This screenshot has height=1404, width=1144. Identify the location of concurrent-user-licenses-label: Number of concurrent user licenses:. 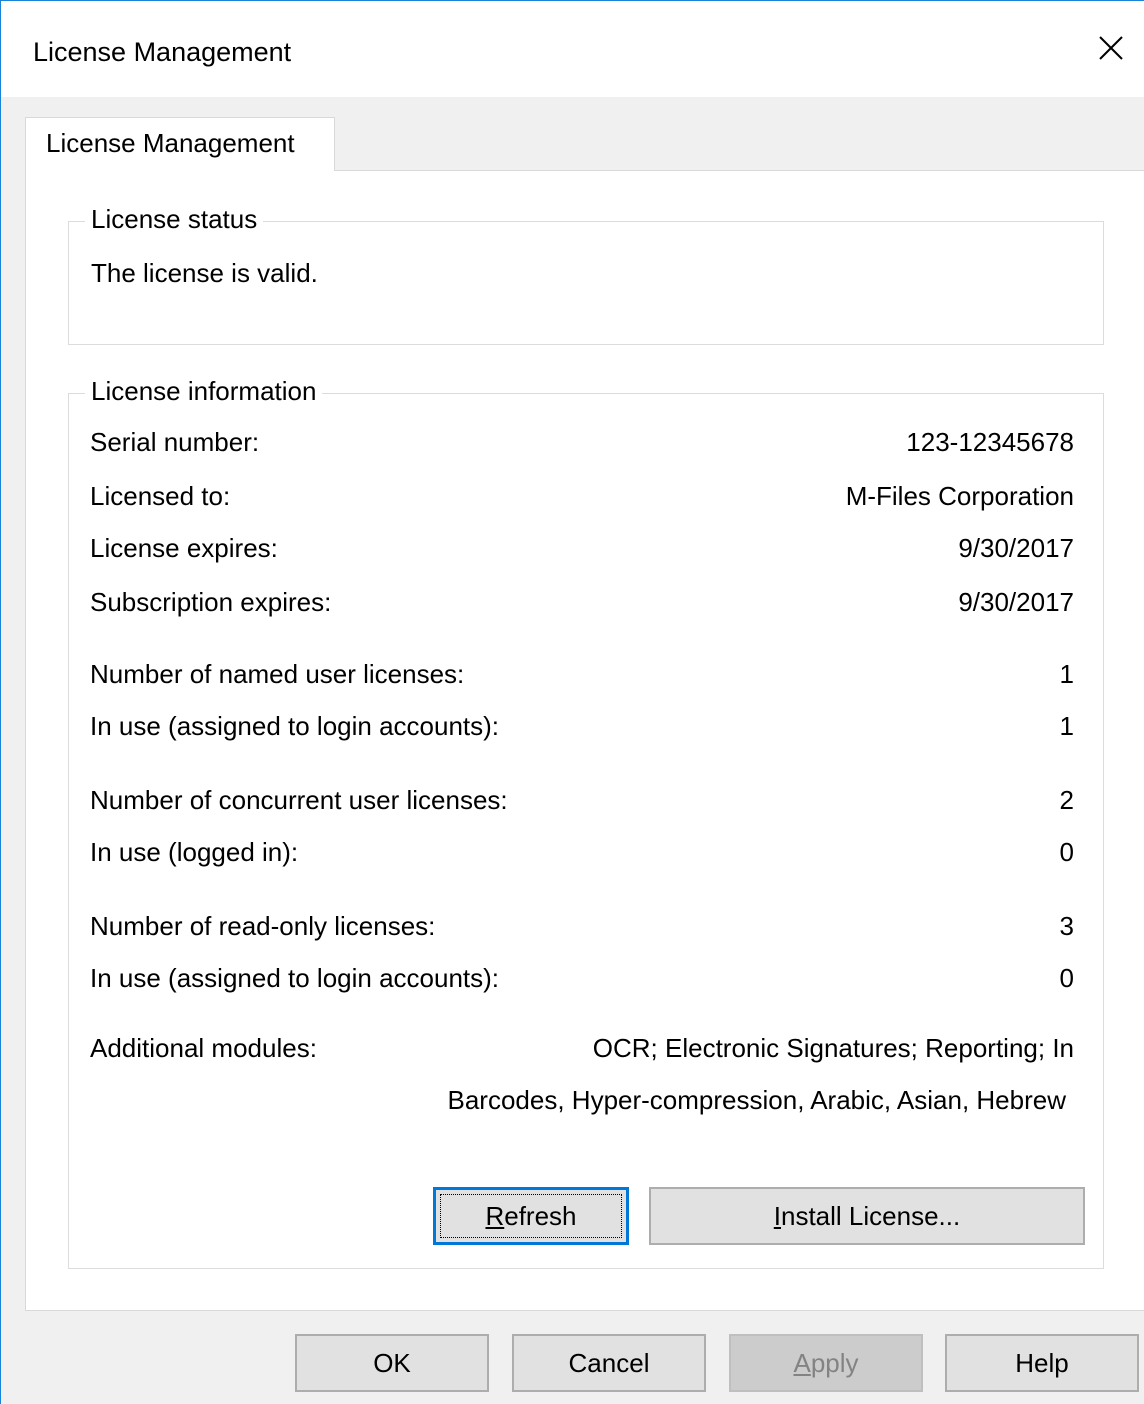
(299, 800).